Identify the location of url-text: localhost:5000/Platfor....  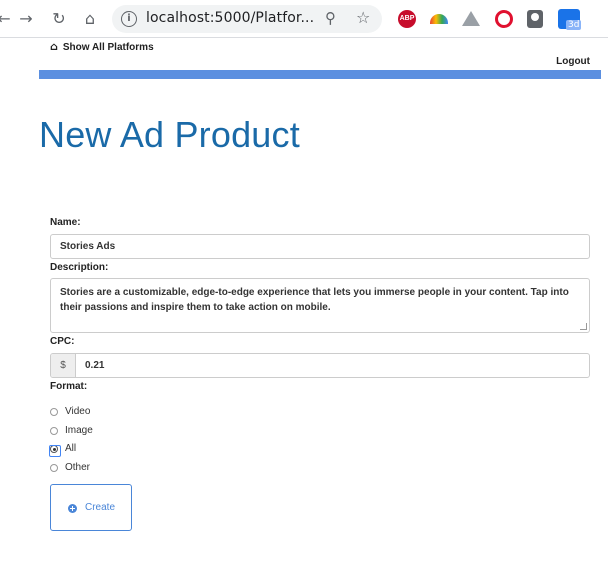
(230, 18).